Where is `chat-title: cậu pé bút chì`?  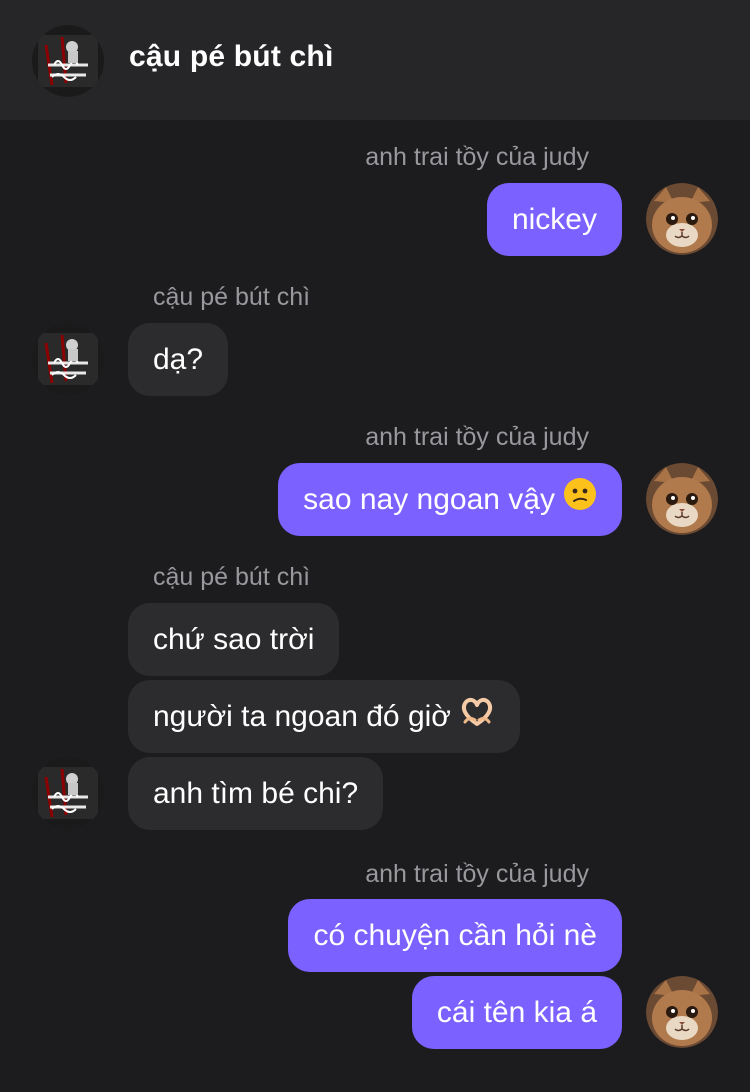
chat-title: cậu pé bút chì is located at coordinates (231, 57).